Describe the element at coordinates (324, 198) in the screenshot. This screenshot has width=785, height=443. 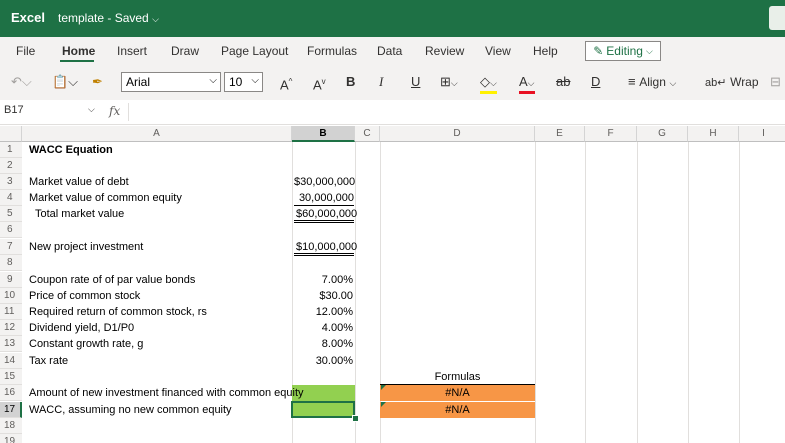
I see `cell-b4: 30,000,000` at that location.